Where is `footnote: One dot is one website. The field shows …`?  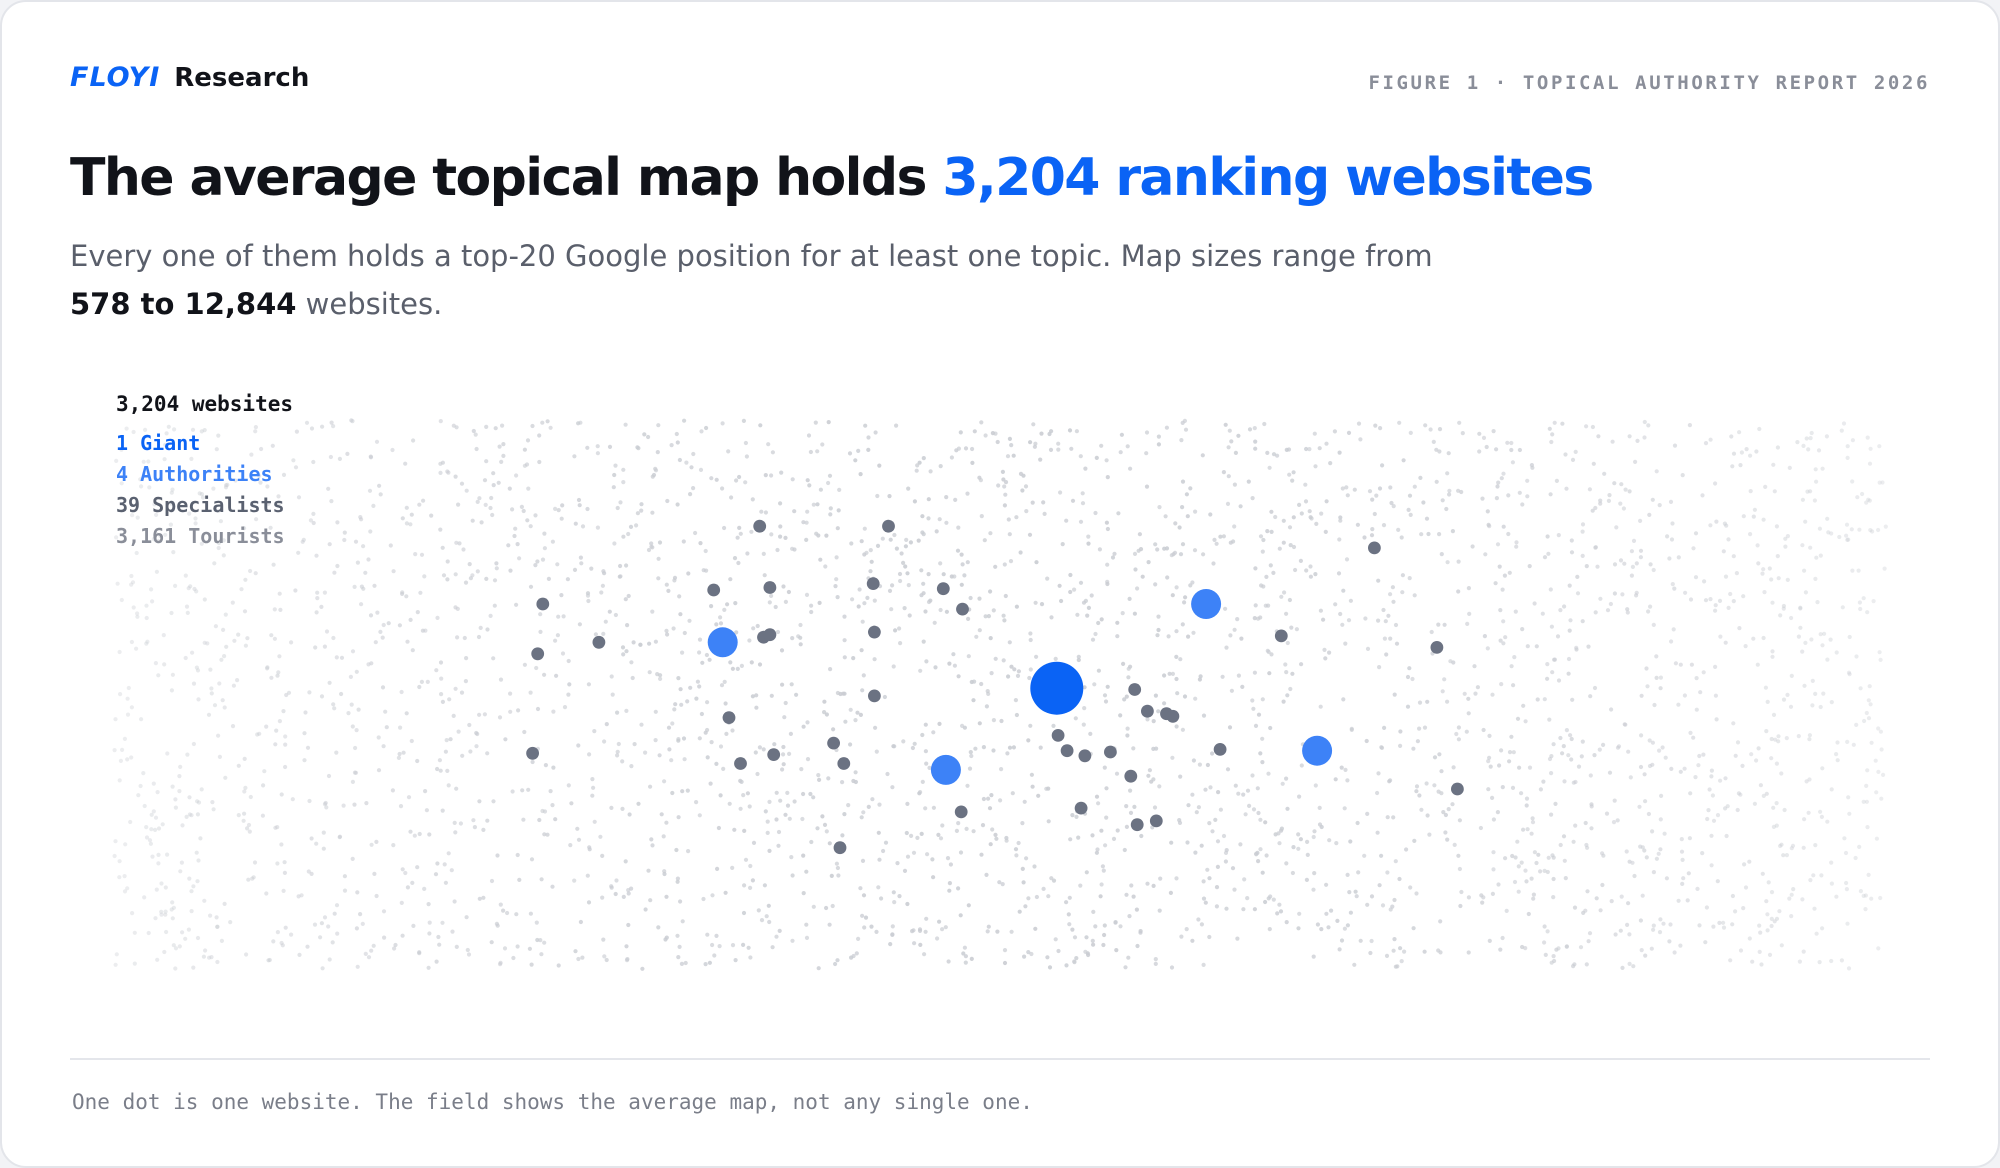
footnote: One dot is one website. The field shows … is located at coordinates (552, 1102).